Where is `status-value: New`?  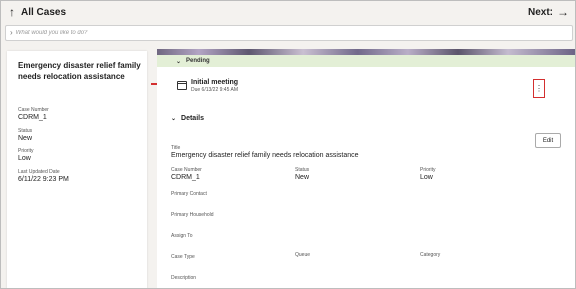
status-value: New is located at coordinates (302, 177).